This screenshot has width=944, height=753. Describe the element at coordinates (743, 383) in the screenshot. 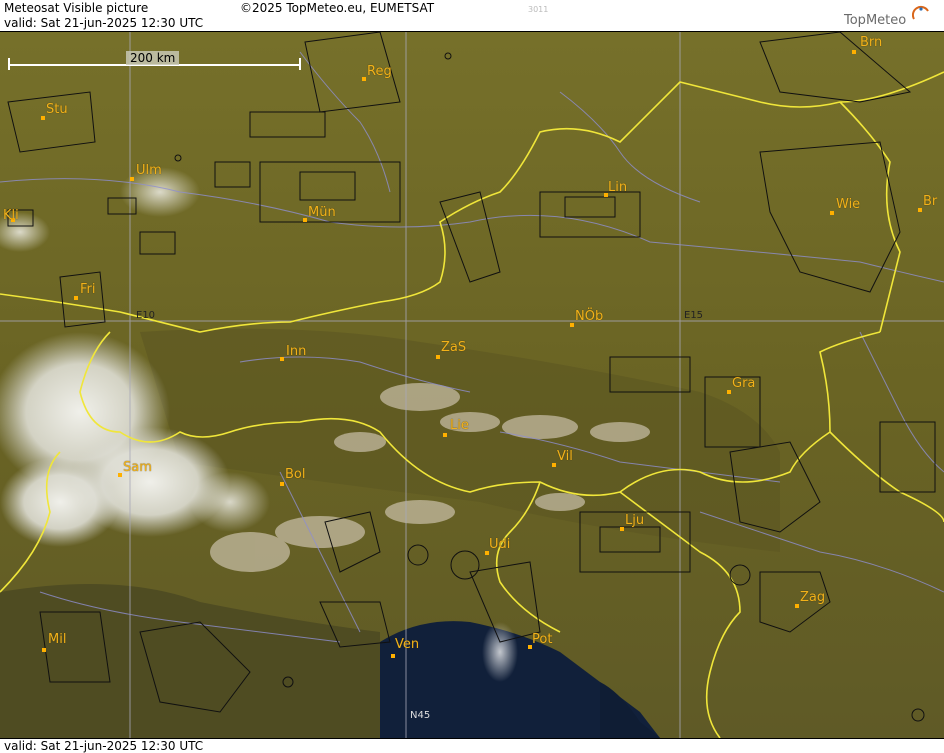

I see `city-label-gra: Gra` at that location.